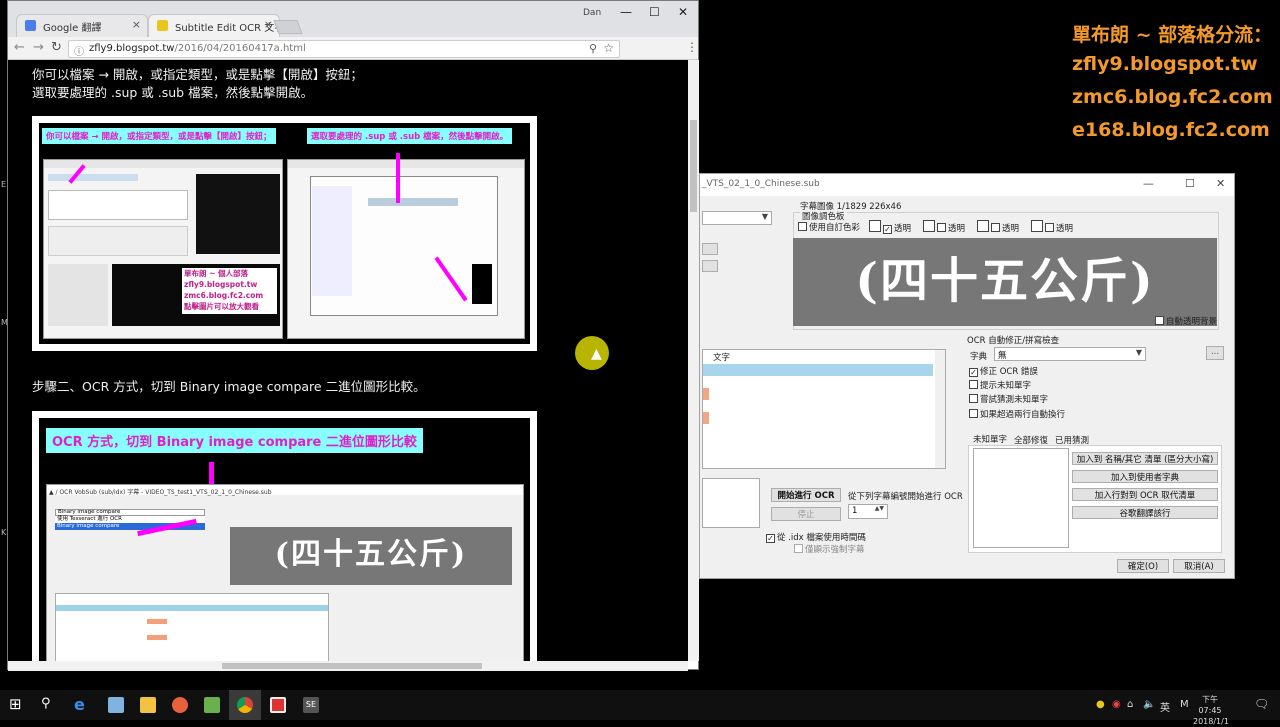  What do you see at coordinates (1149, 704) in the screenshot?
I see `volume-icon: 🔈` at bounding box center [1149, 704].